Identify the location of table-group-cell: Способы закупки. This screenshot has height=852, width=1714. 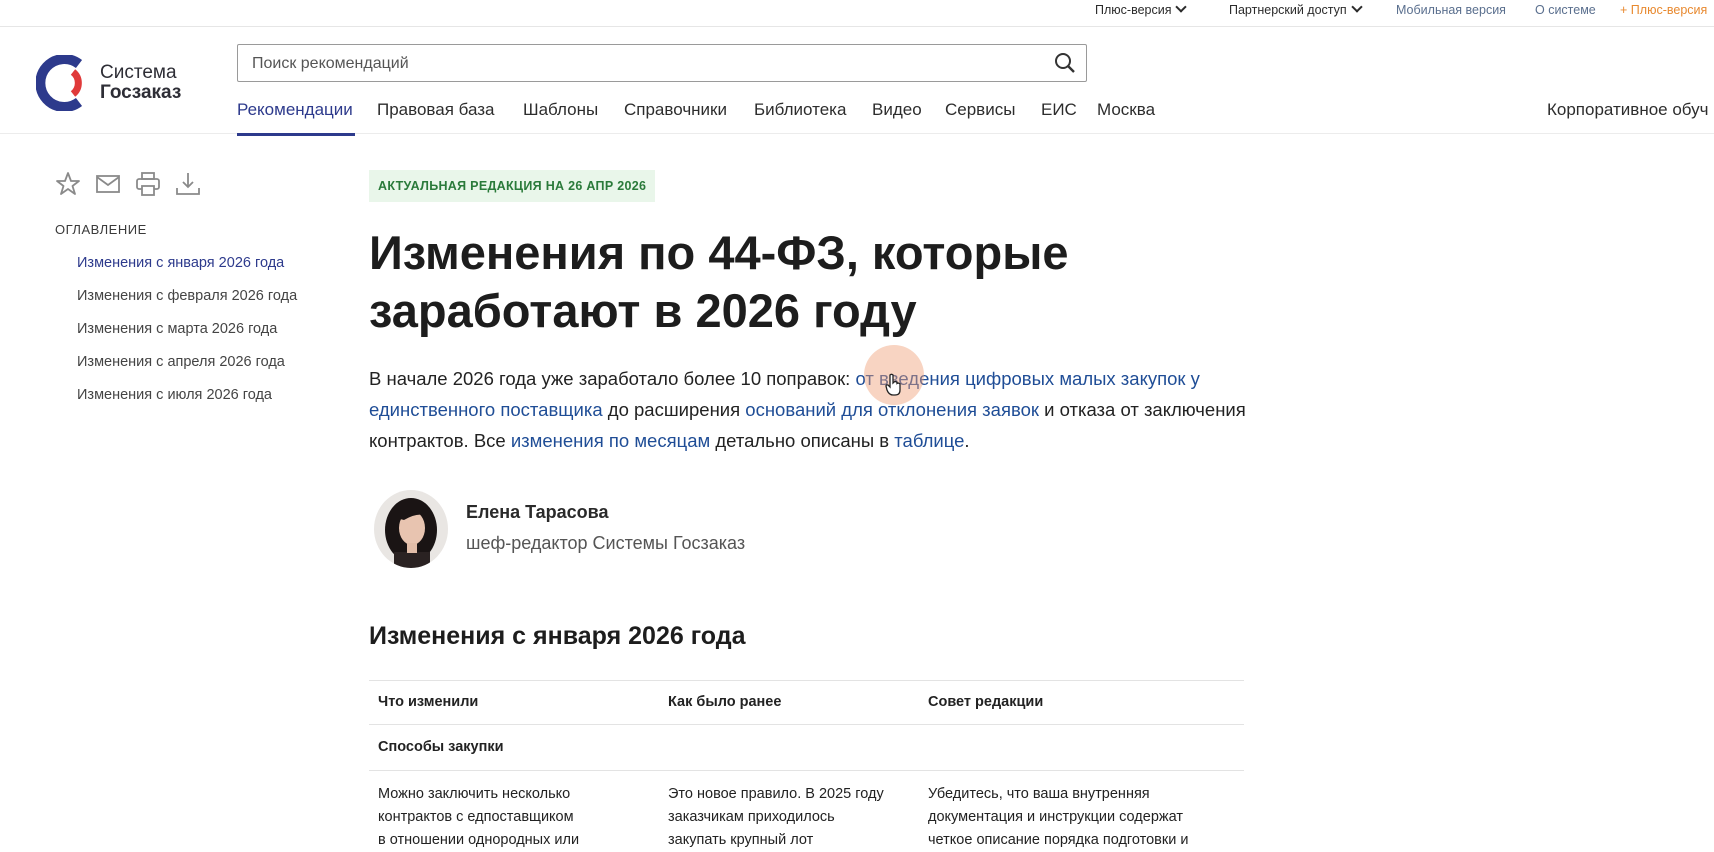
(441, 747).